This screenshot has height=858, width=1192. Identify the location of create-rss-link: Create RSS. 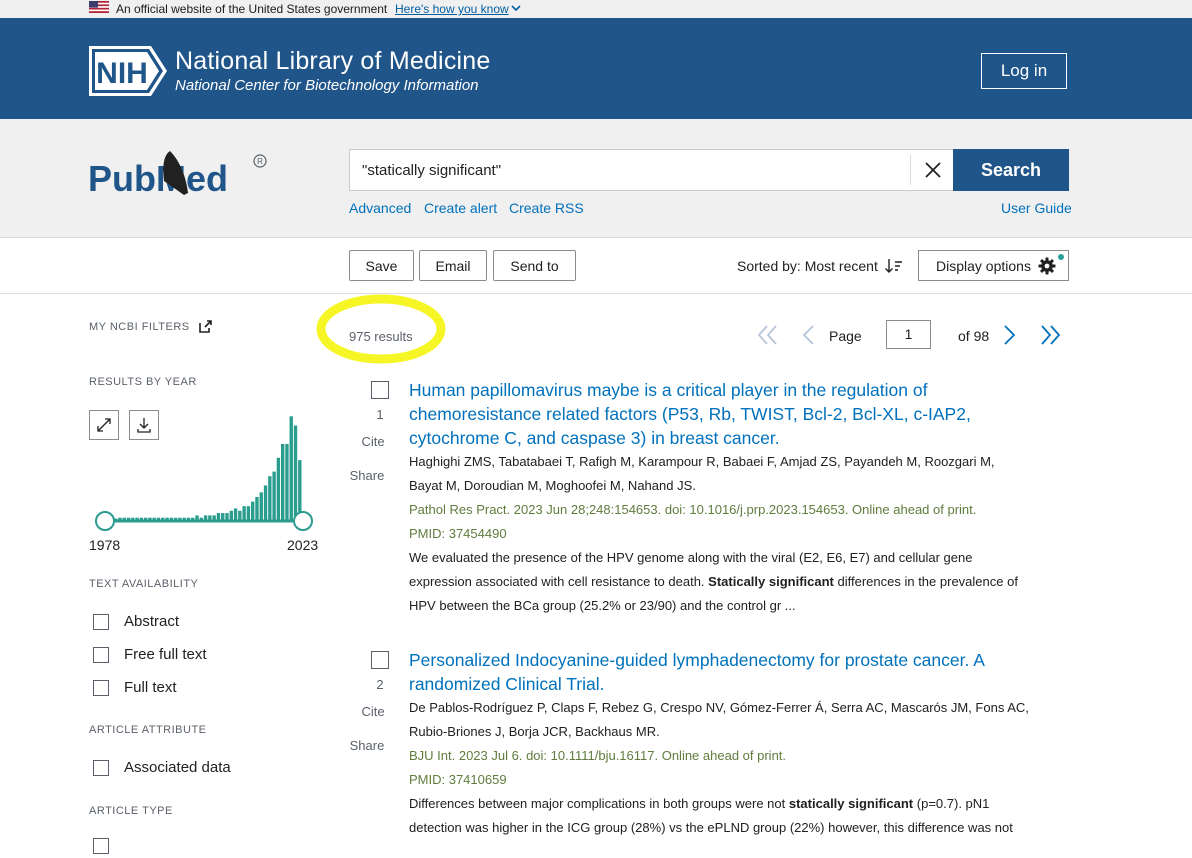
(546, 208).